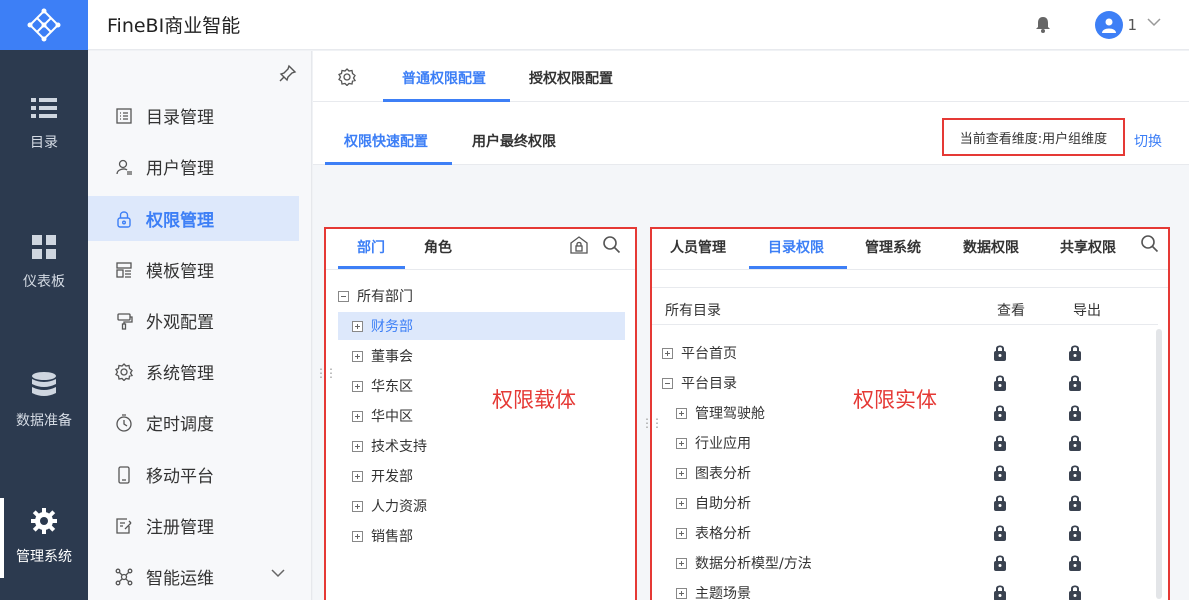 The height and width of the screenshot is (600, 1189). Describe the element at coordinates (193, 218) in the screenshot. I see `menu-item-permission: 权限管理` at that location.